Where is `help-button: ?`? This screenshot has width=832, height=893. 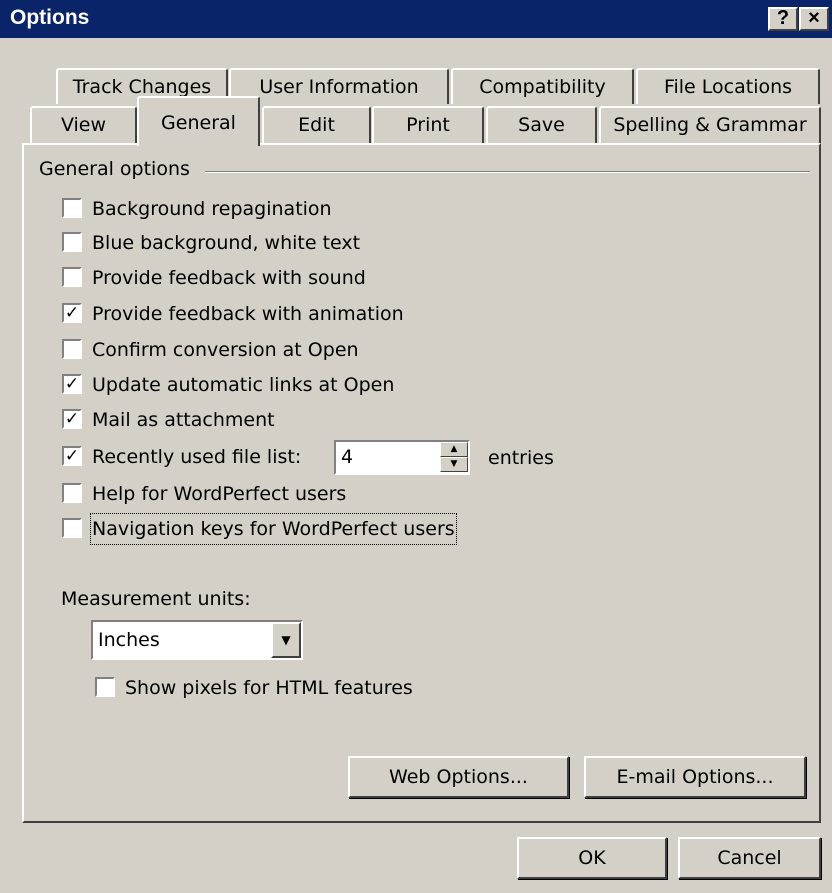
help-button: ? is located at coordinates (783, 19).